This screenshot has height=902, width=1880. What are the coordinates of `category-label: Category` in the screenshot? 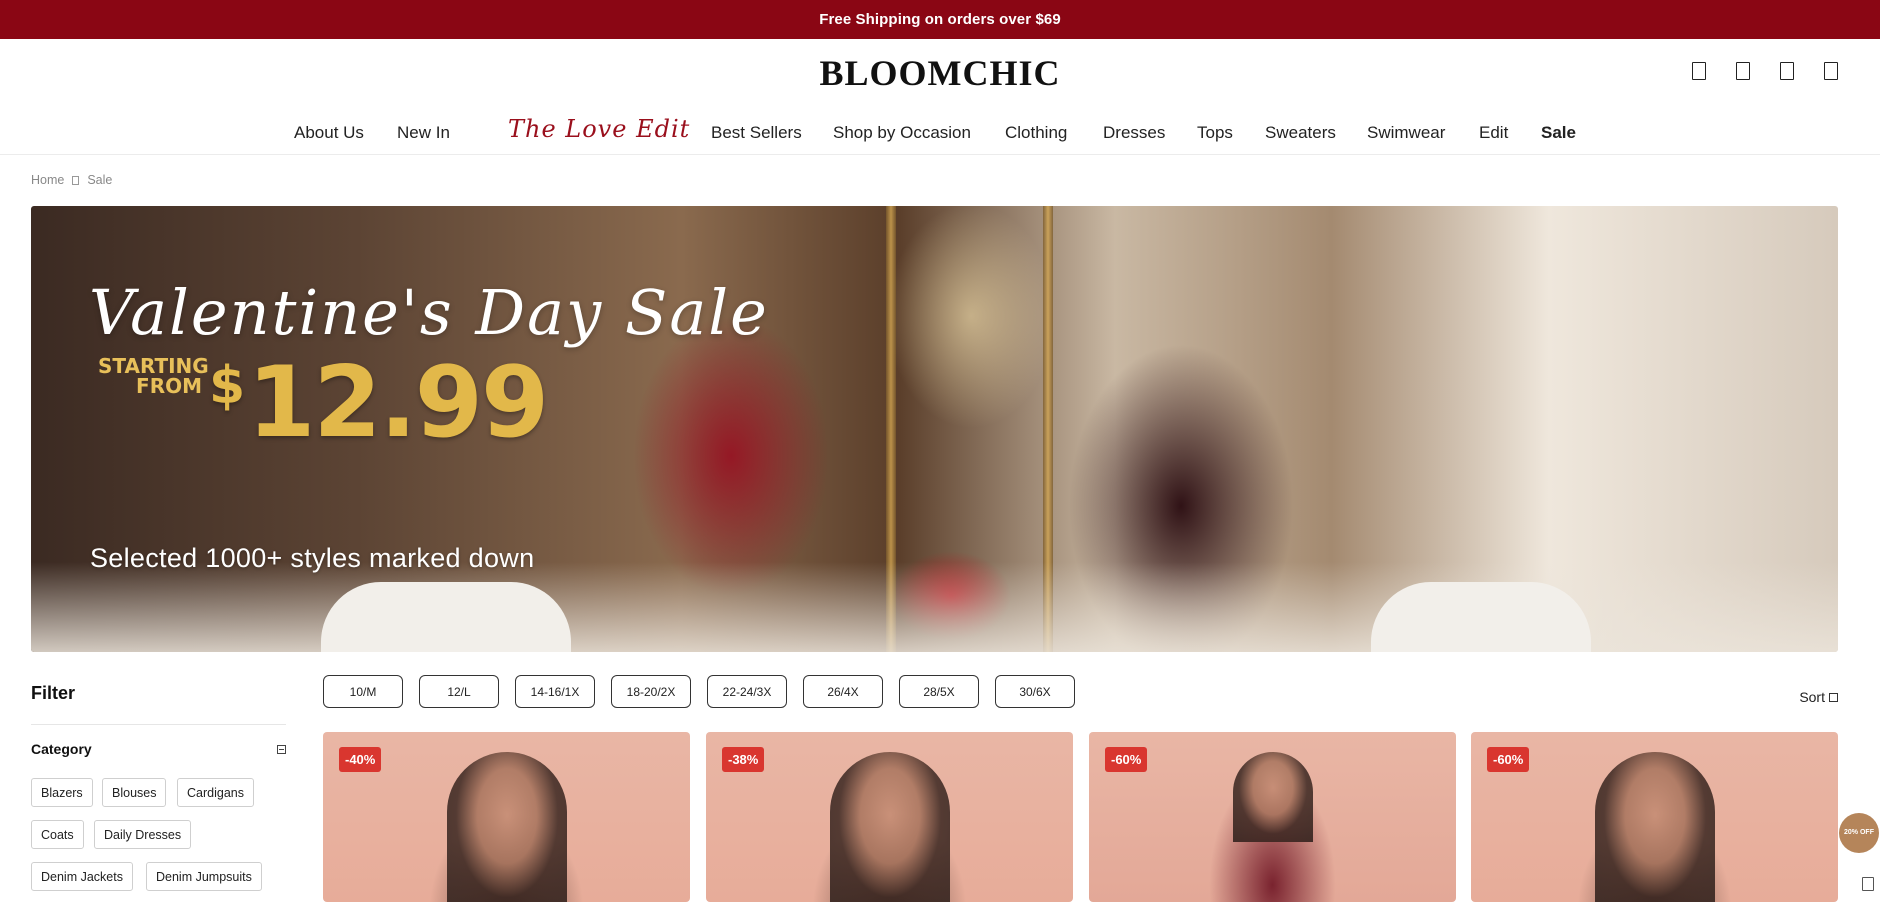 It's located at (61, 749).